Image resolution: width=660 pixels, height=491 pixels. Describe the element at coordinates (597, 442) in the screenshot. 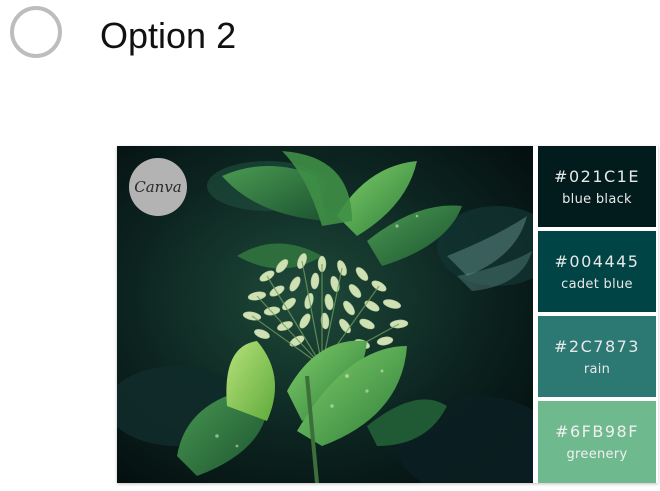

I see `swatch-greenery: #6FB98F greenery` at that location.